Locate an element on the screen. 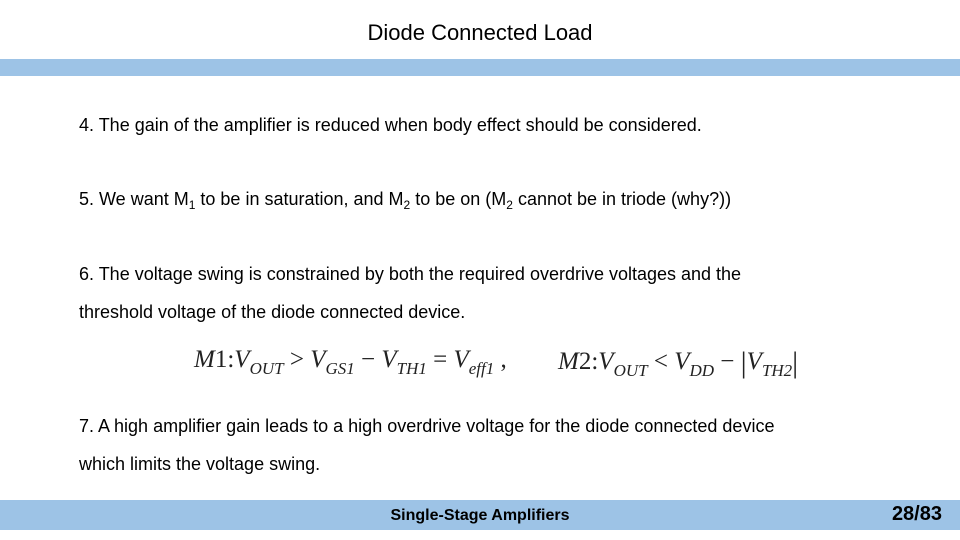  point-5-text: to be on (M is located at coordinates (458, 199).